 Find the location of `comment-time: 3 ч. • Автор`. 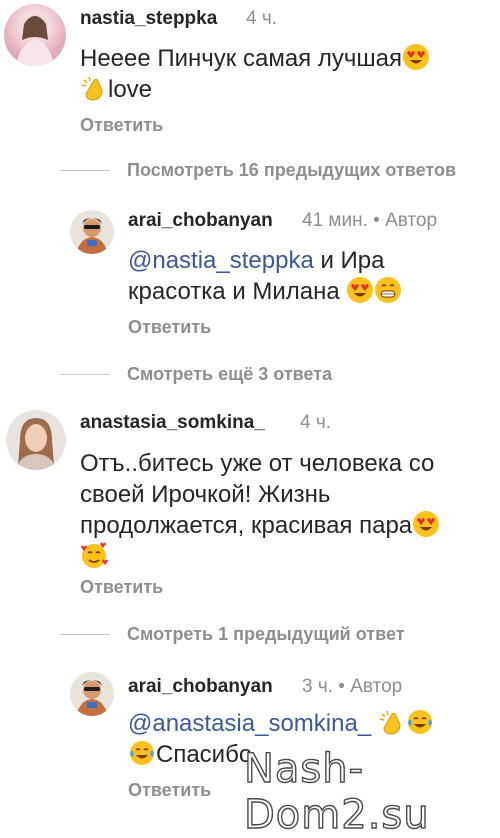

comment-time: 3 ч. • Автор is located at coordinates (352, 686).